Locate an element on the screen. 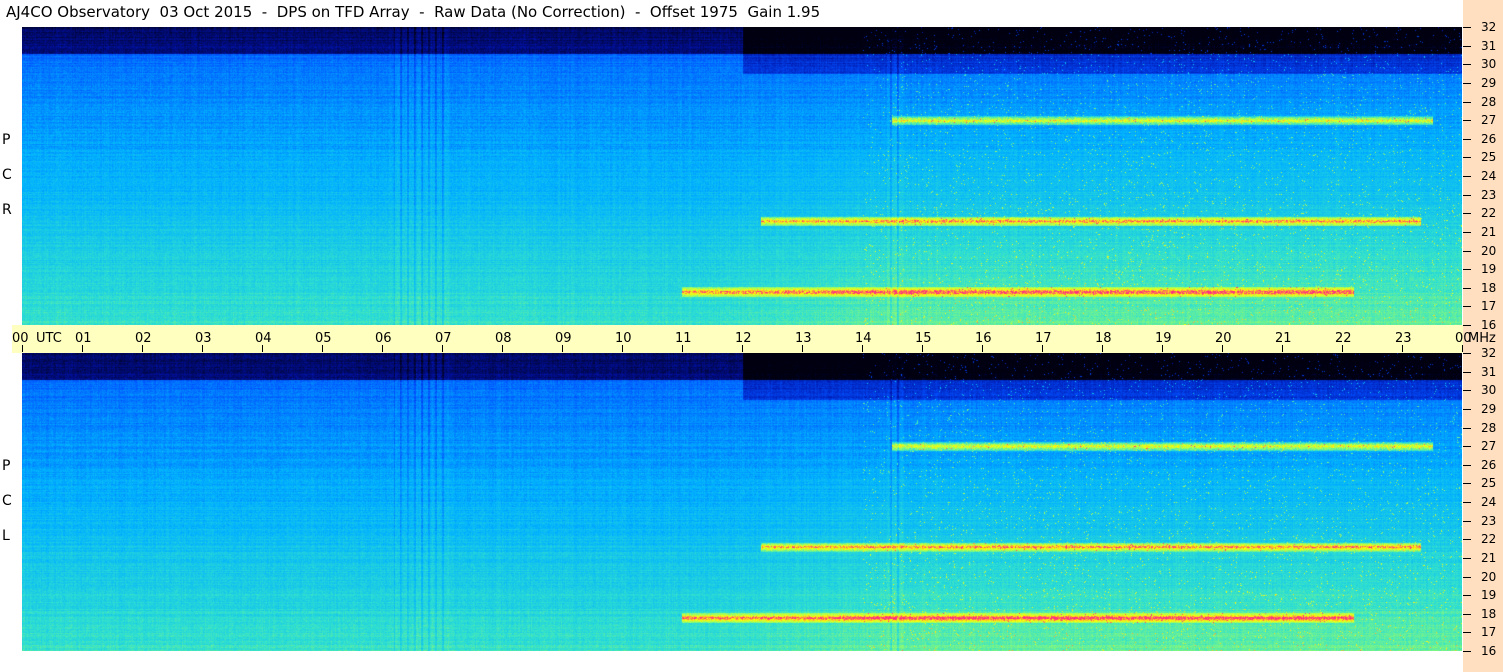 The width and height of the screenshot is (1503, 672). rcp-y-tick-label-23: 23 is located at coordinates (1489, 195).